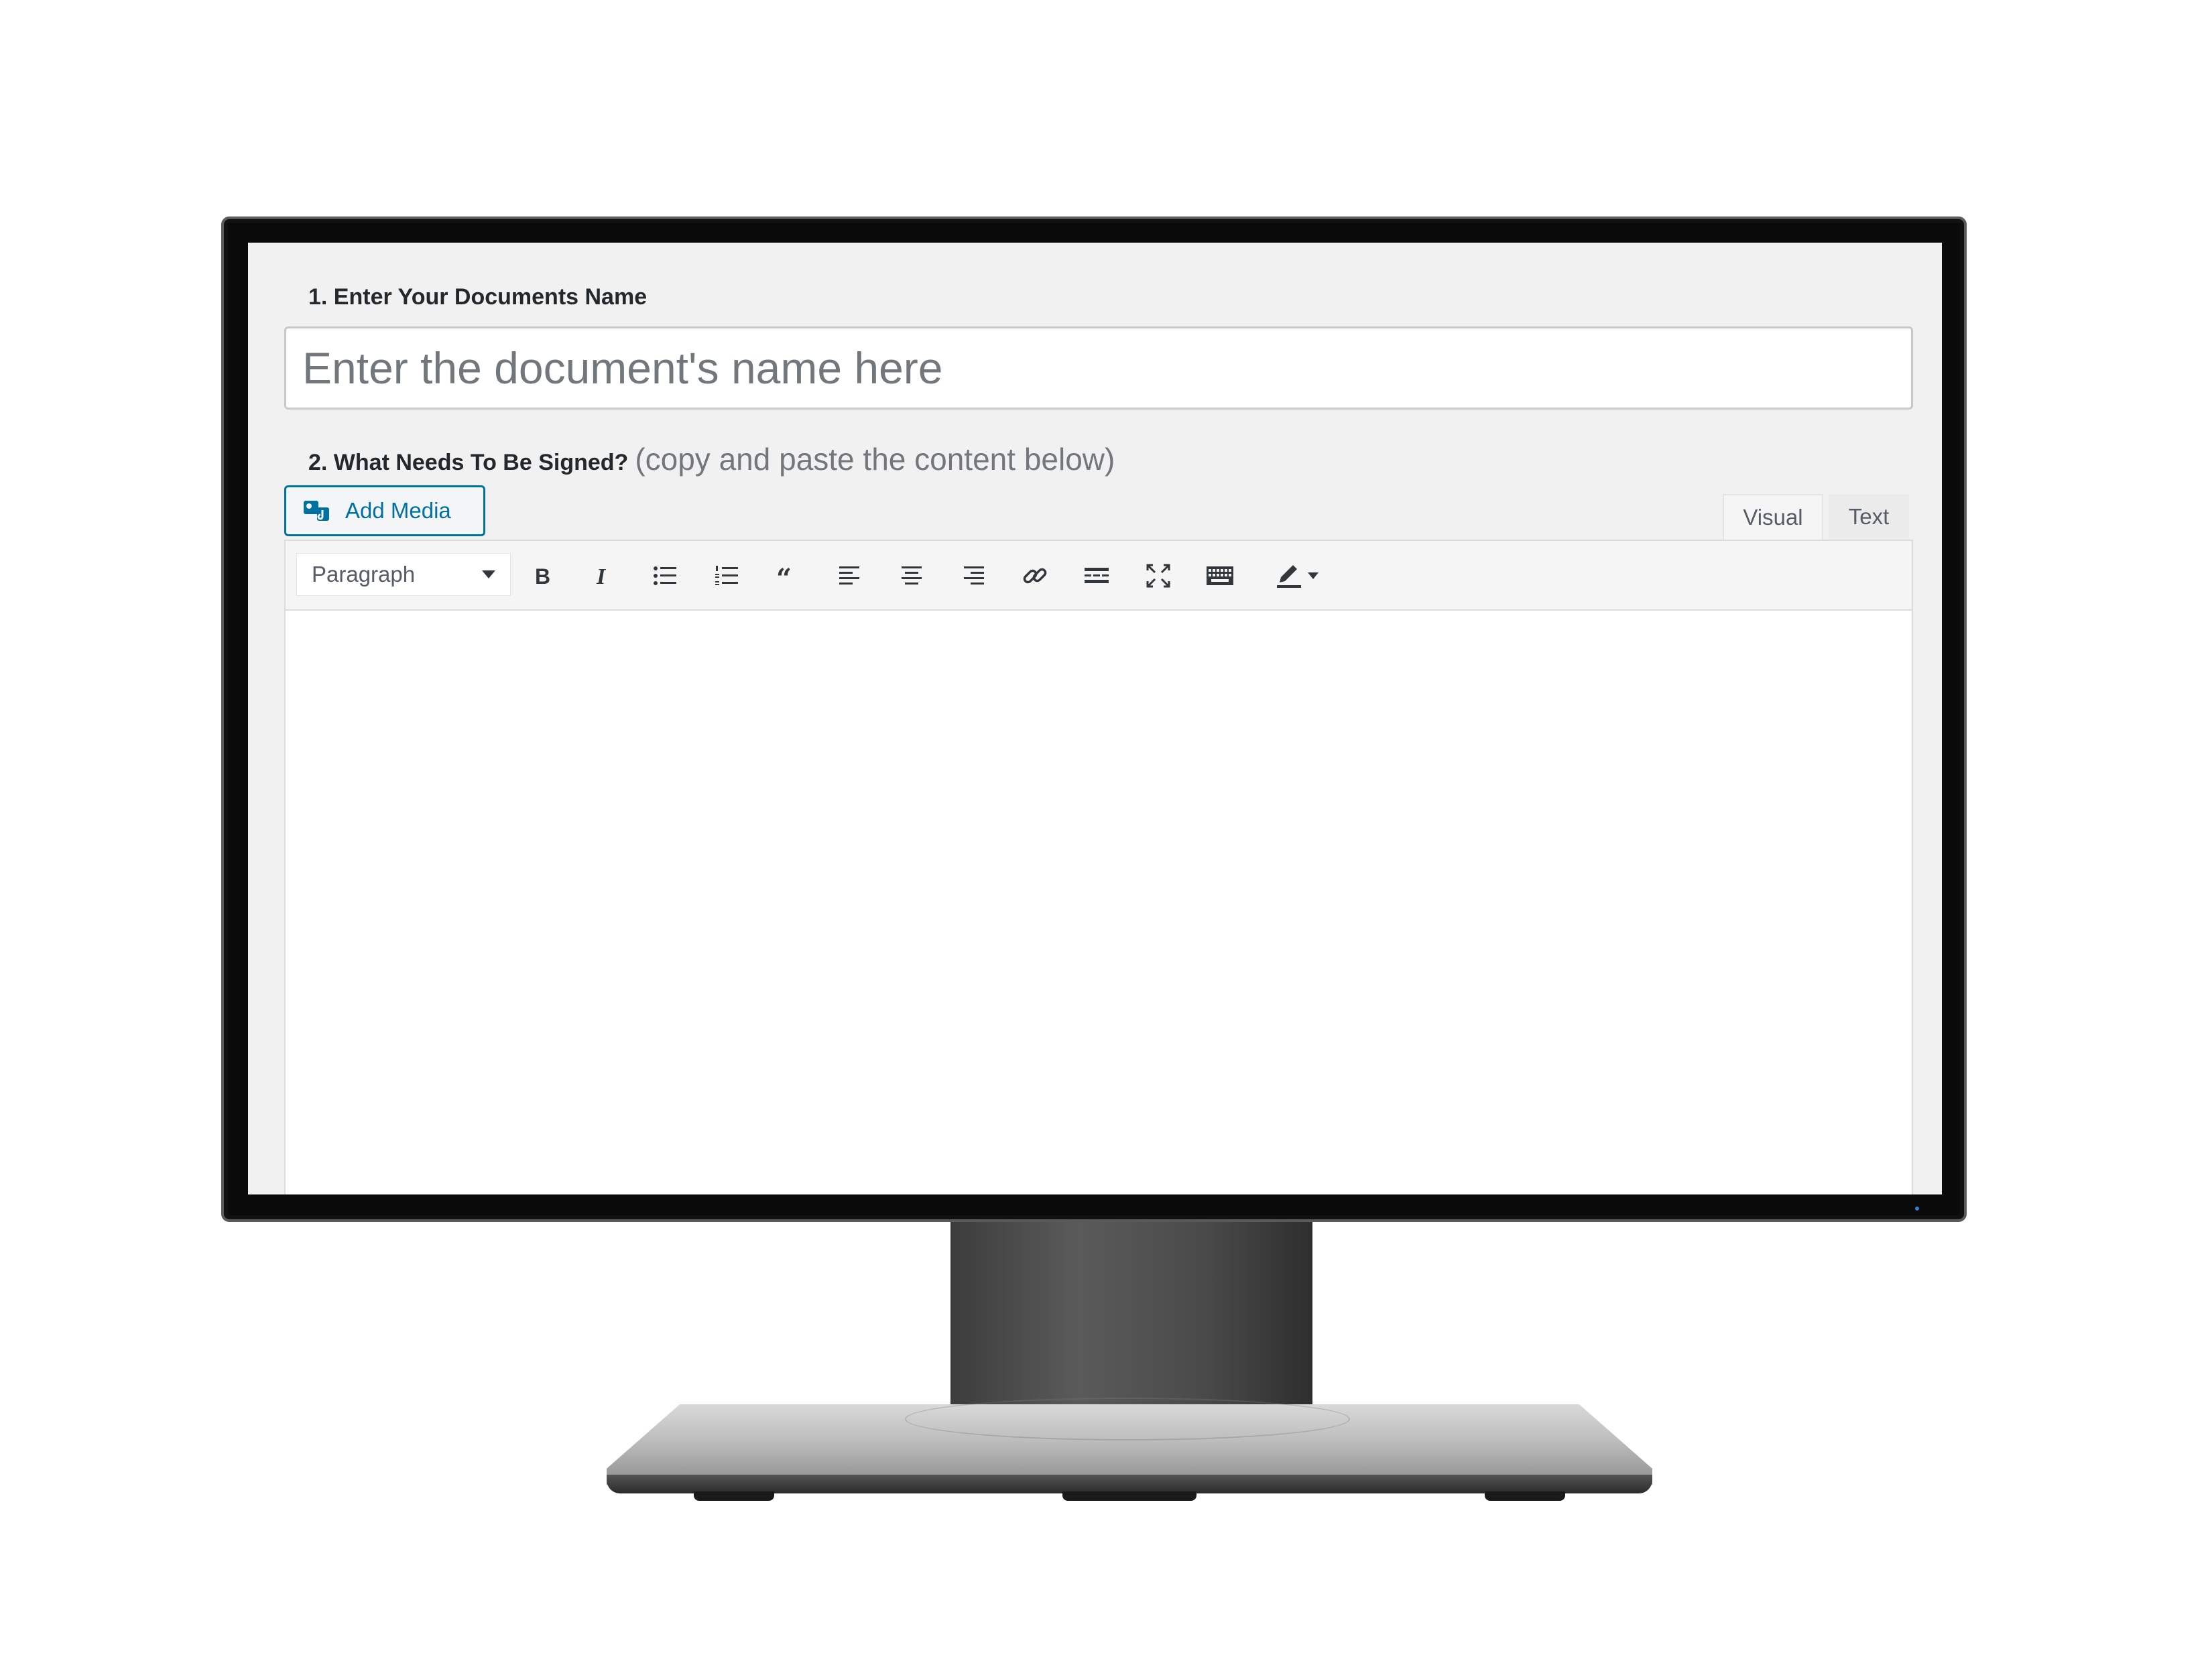  Describe the element at coordinates (1869, 517) in the screenshot. I see `tab-text: Text` at that location.